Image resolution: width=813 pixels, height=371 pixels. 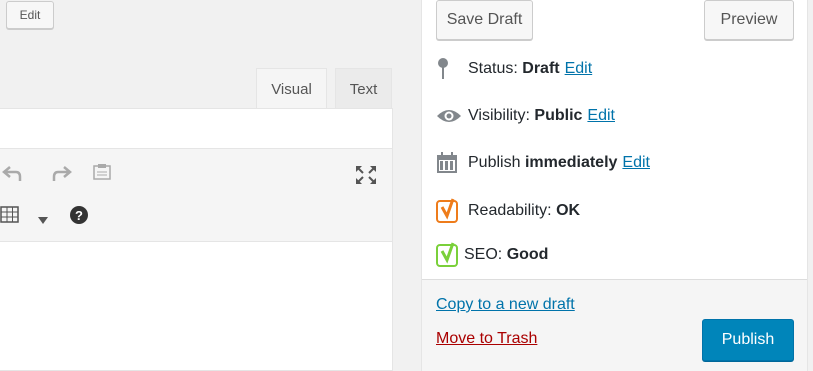 What do you see at coordinates (499, 115) in the screenshot?
I see `visibility-label: Visibility:` at bounding box center [499, 115].